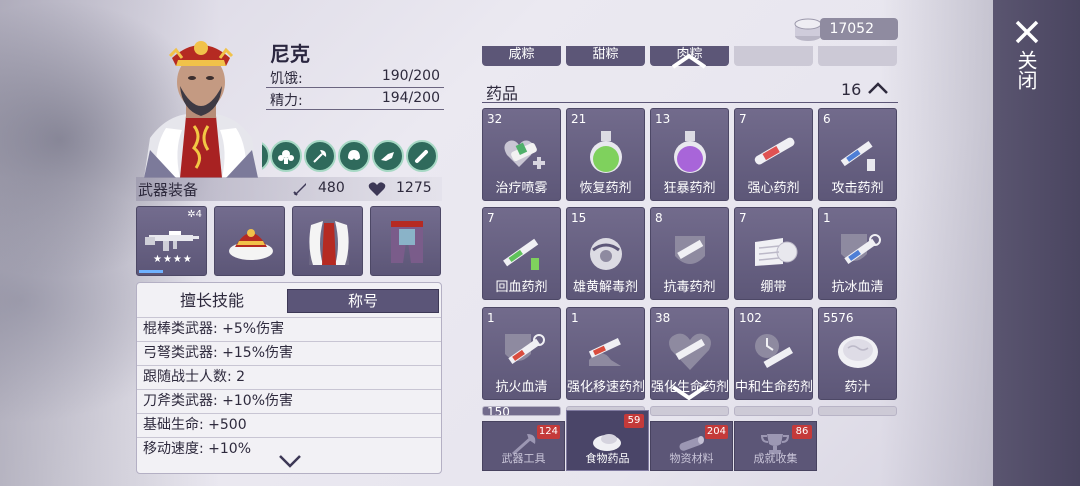 This screenshot has height=486, width=1080. I want to click on anti-poison-icon, so click(690, 250).